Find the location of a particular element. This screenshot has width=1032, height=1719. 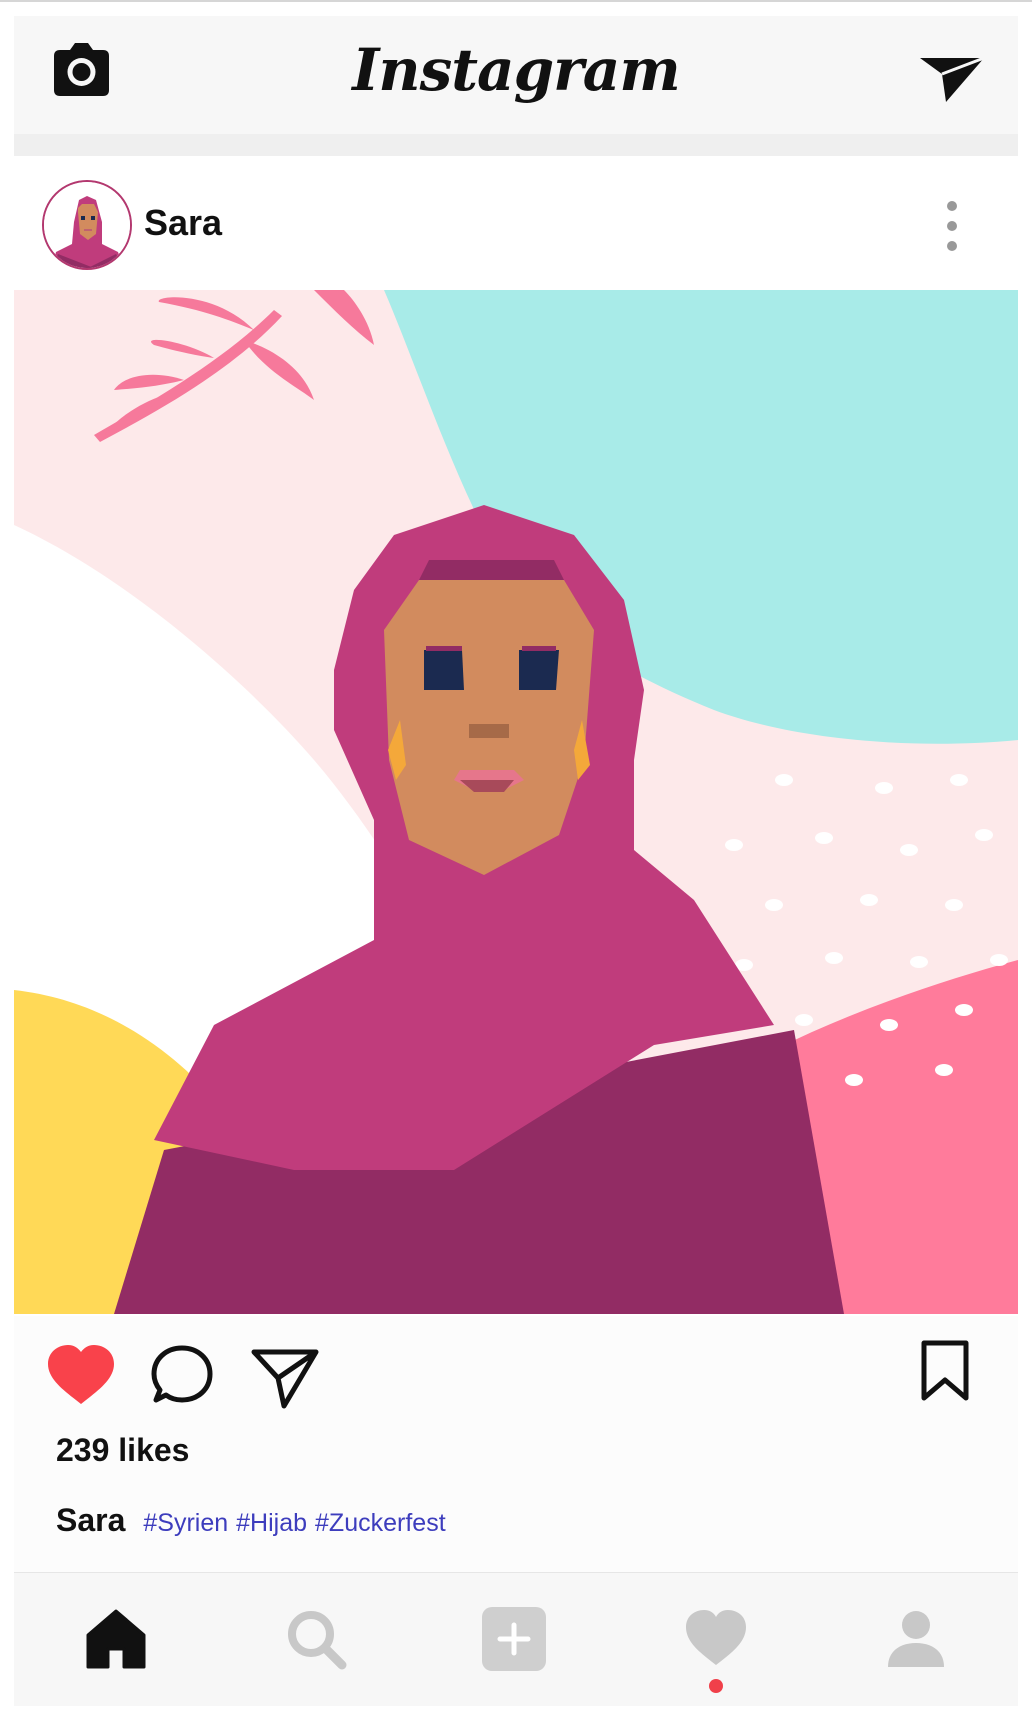

paper-plane-icon is located at coordinates (953, 73).